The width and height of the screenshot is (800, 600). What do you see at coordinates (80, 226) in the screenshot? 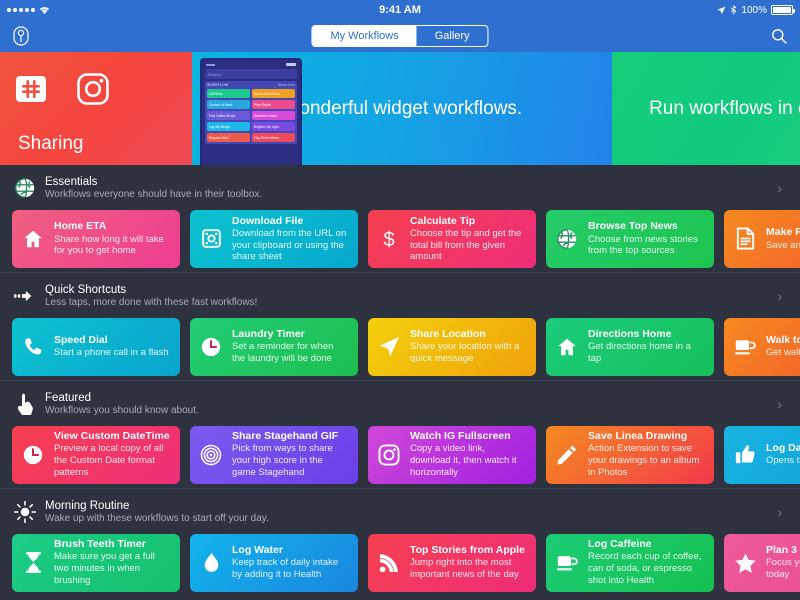
I see `workflow-card-title: Home ETA` at bounding box center [80, 226].